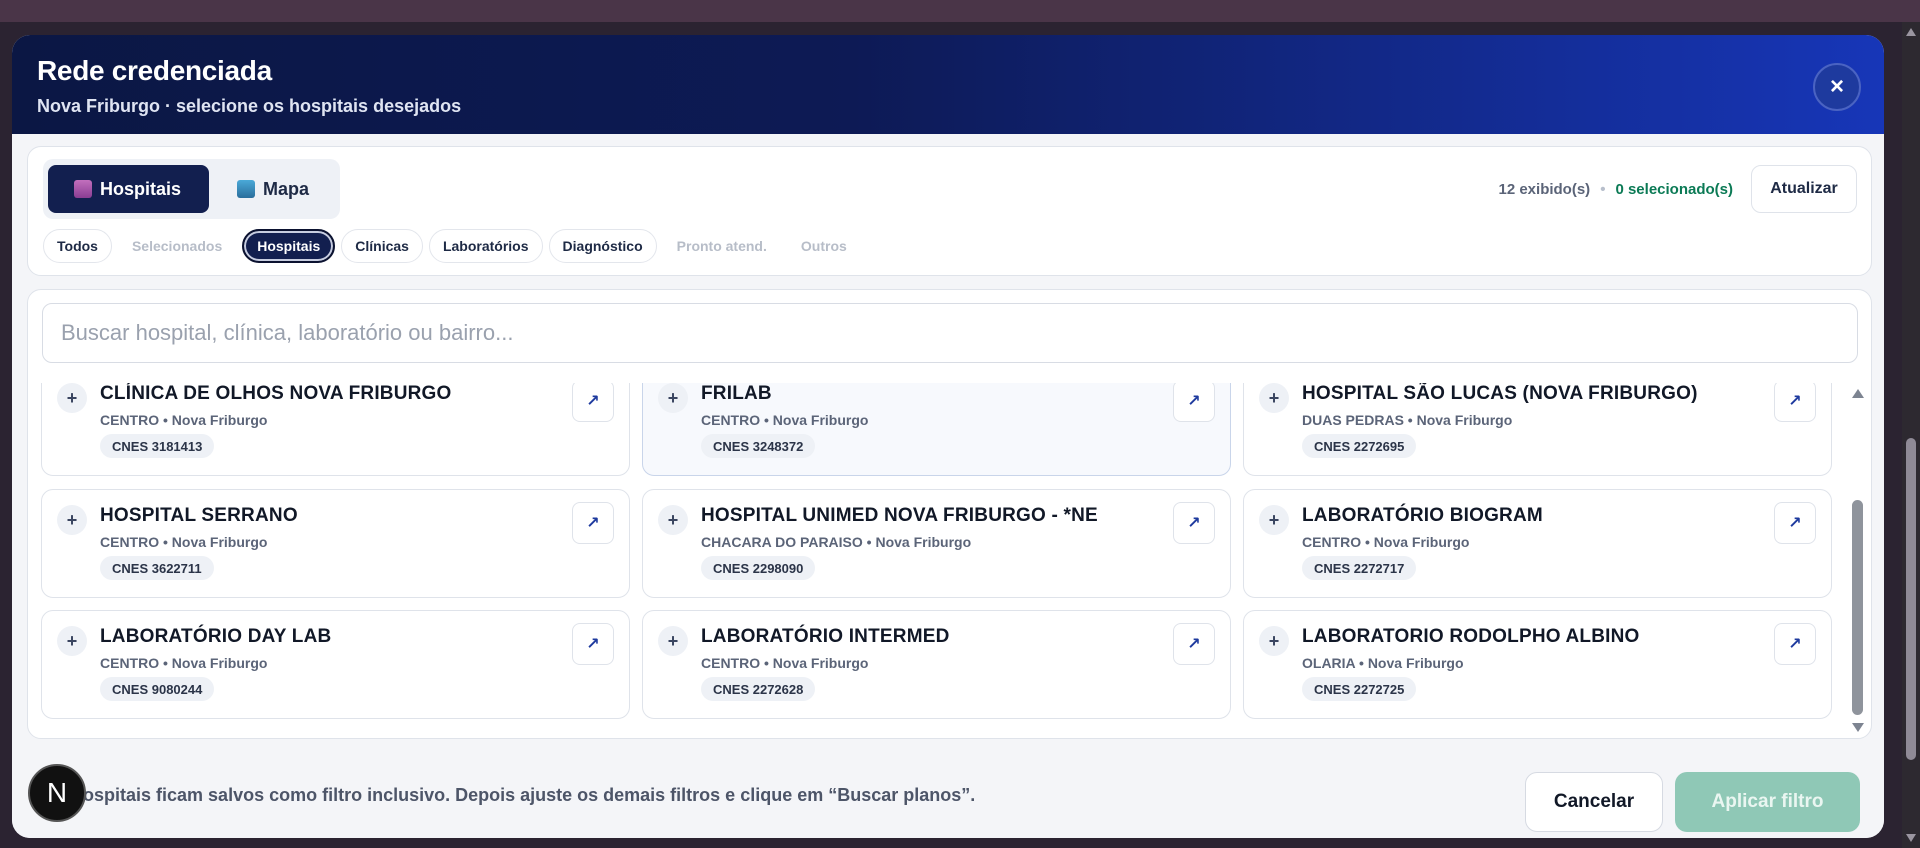 This screenshot has height=848, width=1920. What do you see at coordinates (1911, 435) in the screenshot?
I see `page-scrollbar` at bounding box center [1911, 435].